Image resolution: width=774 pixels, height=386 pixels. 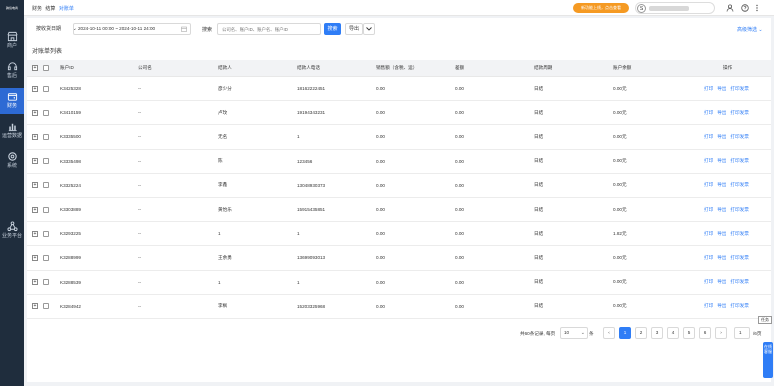 What do you see at coordinates (354, 29) in the screenshot?
I see `export-button: 导出` at bounding box center [354, 29].